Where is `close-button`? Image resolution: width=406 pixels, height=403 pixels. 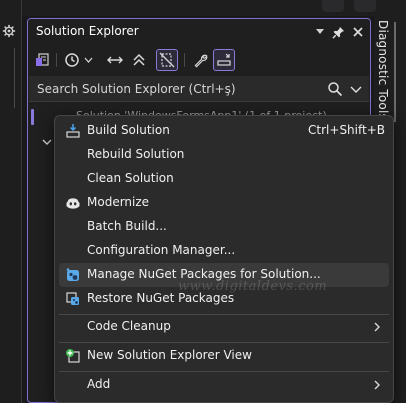 close-button is located at coordinates (358, 32).